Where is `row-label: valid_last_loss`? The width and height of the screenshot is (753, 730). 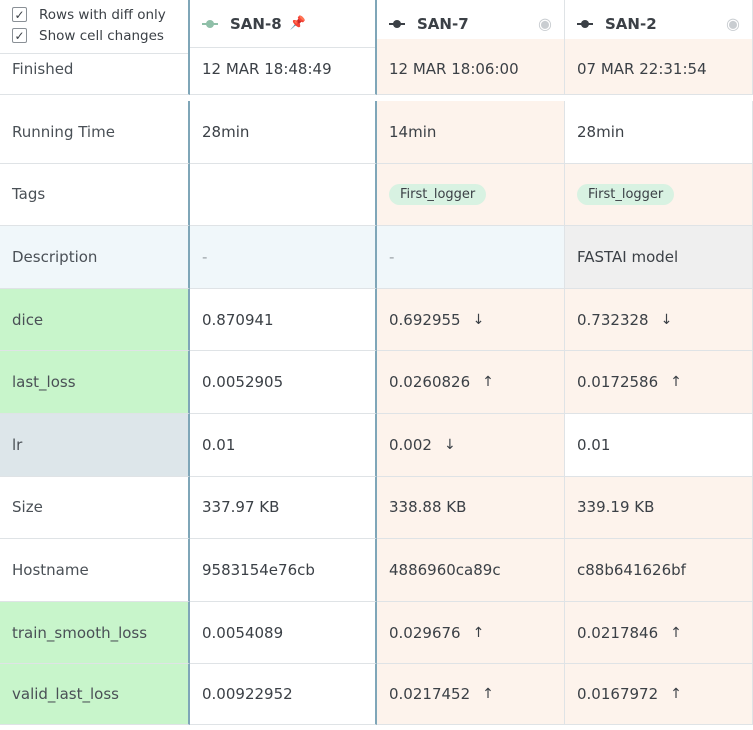 row-label: valid_last_loss is located at coordinates (95, 694).